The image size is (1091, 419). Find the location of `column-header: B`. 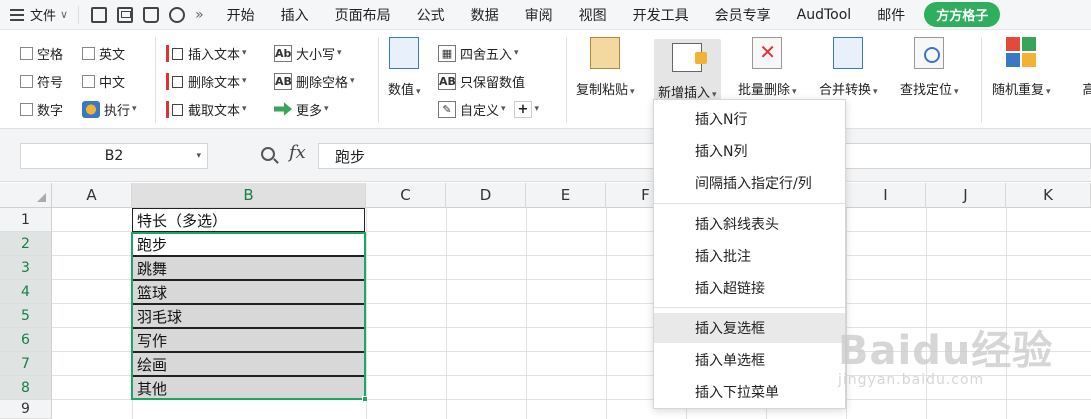

column-header: B is located at coordinates (249, 195).